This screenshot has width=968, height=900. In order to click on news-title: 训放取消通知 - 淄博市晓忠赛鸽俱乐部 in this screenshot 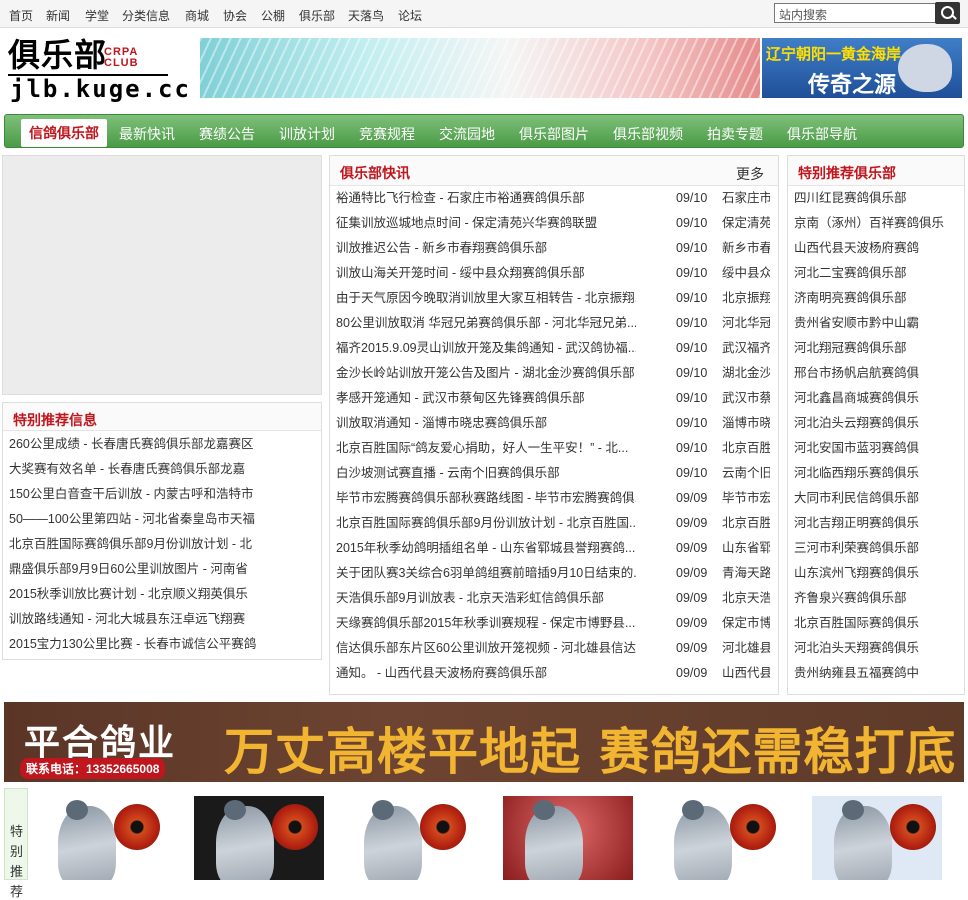, I will do `click(486, 423)`.